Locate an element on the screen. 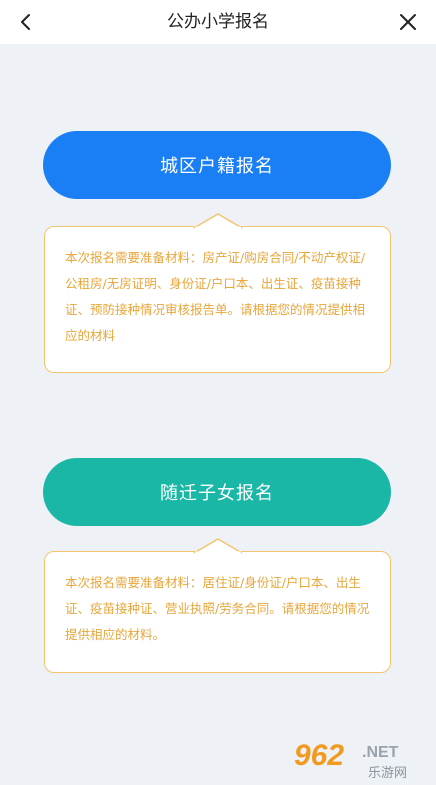 Image resolution: width=436 pixels, height=785 pixels. top-nav-bar: 公办小学报名 is located at coordinates (218, 22).